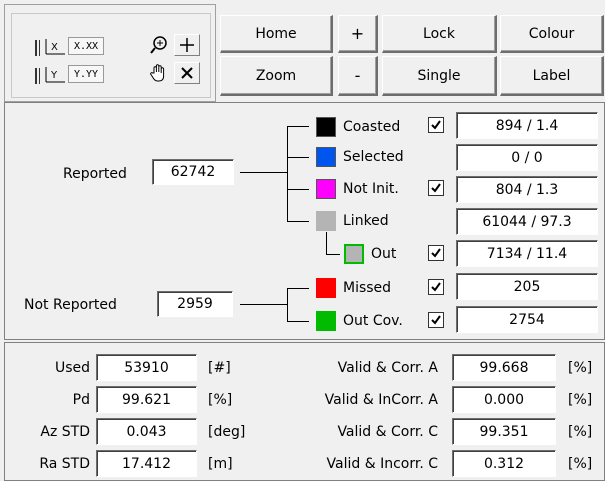 This screenshot has width=605, height=481. Describe the element at coordinates (371, 189) in the screenshot. I see `not-init-label: Not Init.` at that location.